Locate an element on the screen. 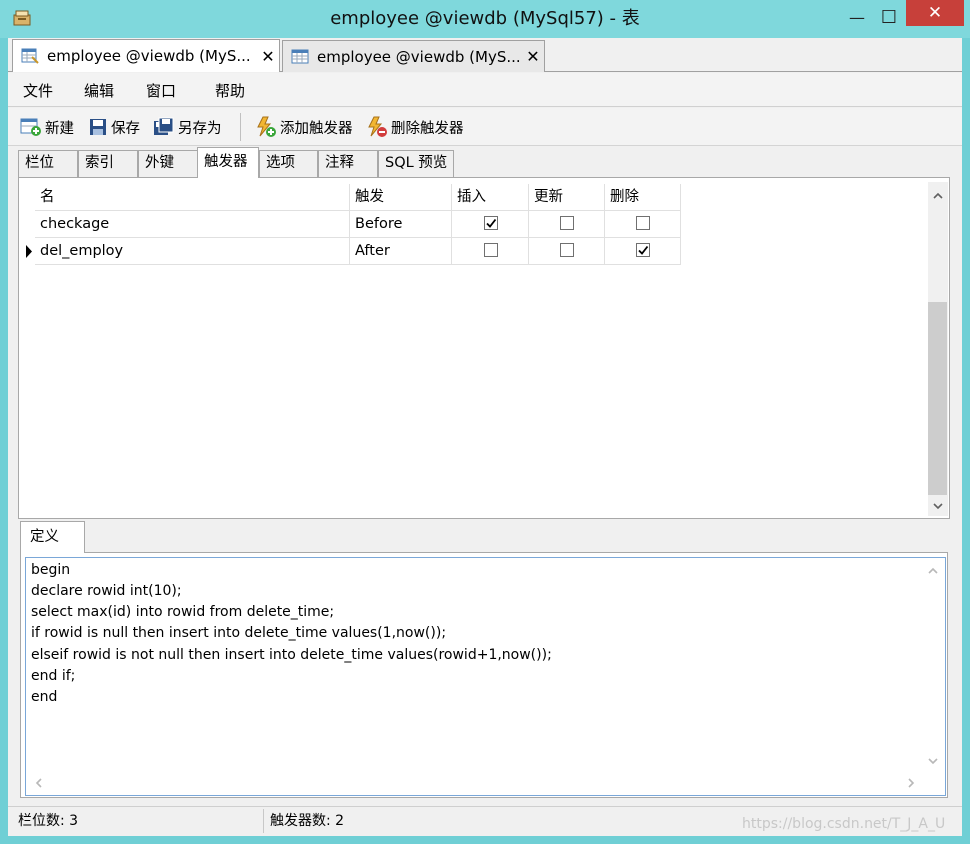  save-label: 保存 is located at coordinates (125, 128).